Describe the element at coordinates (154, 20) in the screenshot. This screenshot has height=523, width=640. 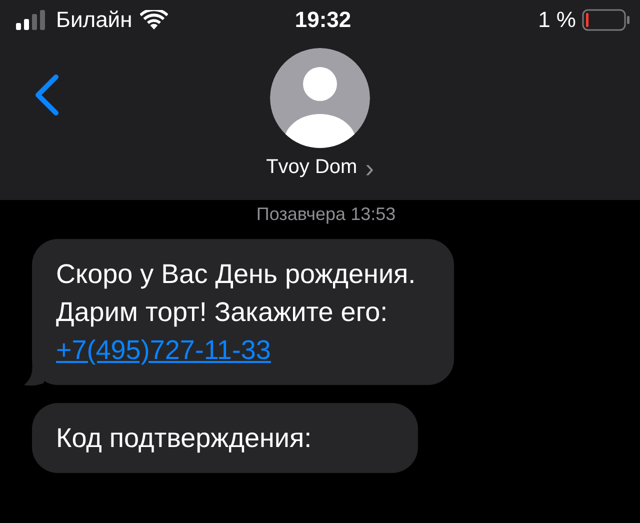
I see `wifi-icon` at that location.